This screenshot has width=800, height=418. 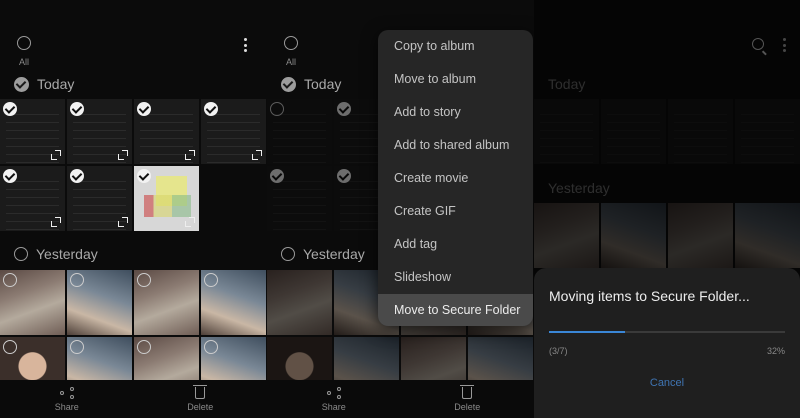 What do you see at coordinates (455, 79) in the screenshot?
I see `menu-item-move-to-album: Move to album` at bounding box center [455, 79].